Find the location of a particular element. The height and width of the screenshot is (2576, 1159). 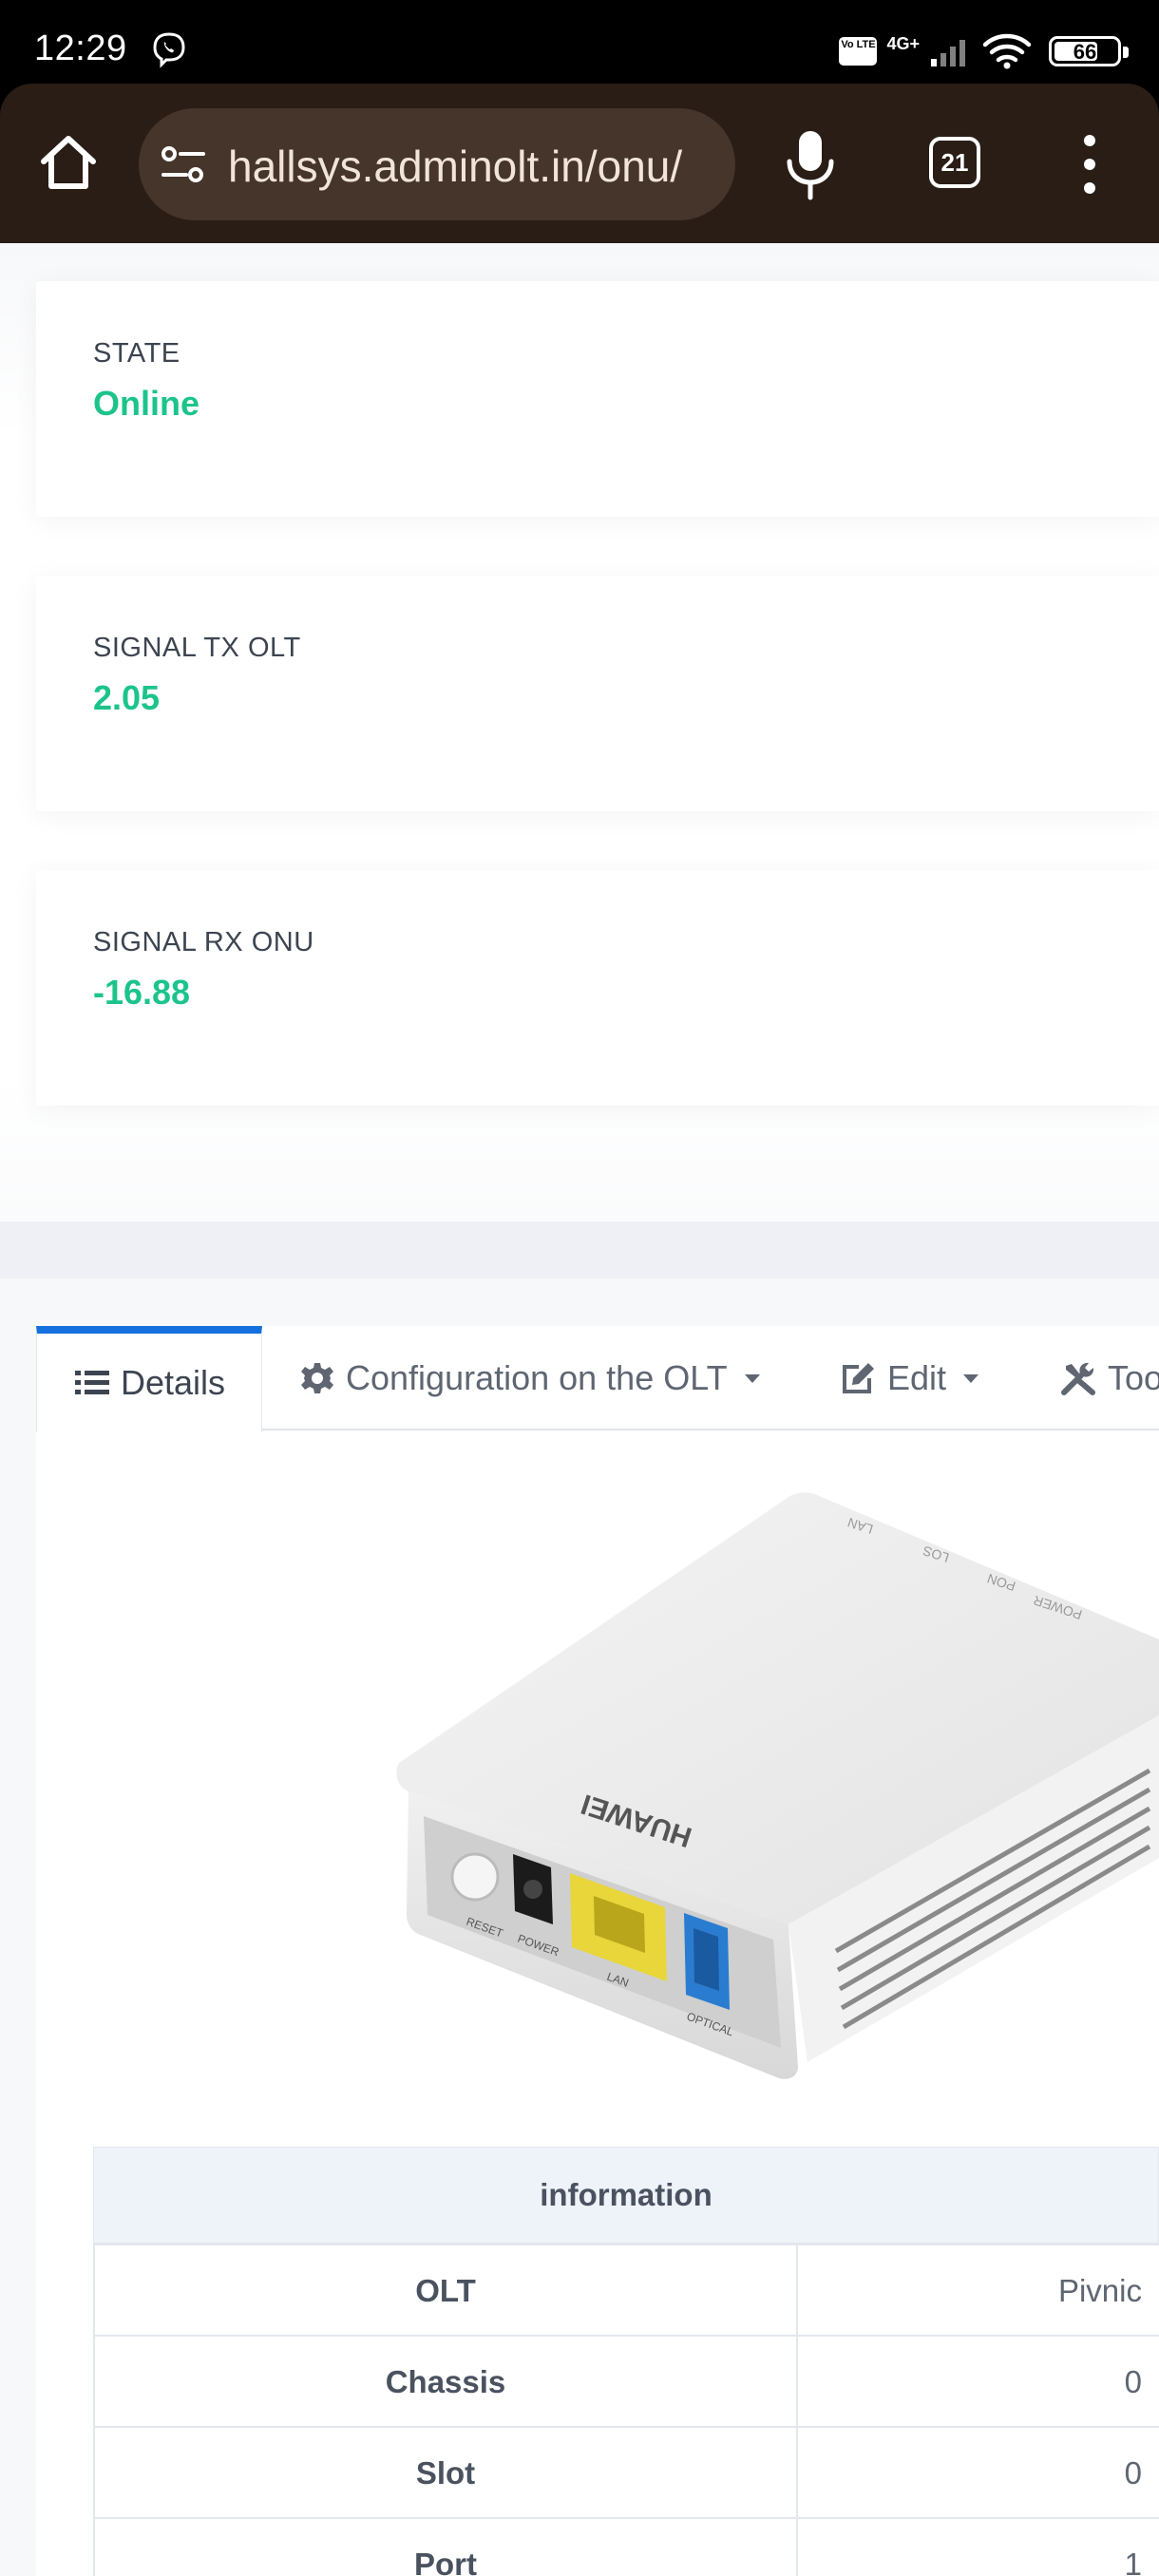

stat-value: -16.88 is located at coordinates (142, 993).